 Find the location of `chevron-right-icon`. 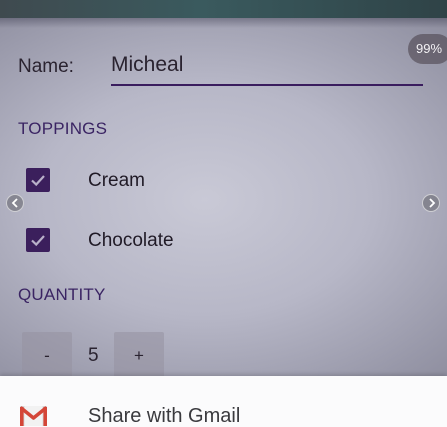

chevron-right-icon is located at coordinates (432, 203).